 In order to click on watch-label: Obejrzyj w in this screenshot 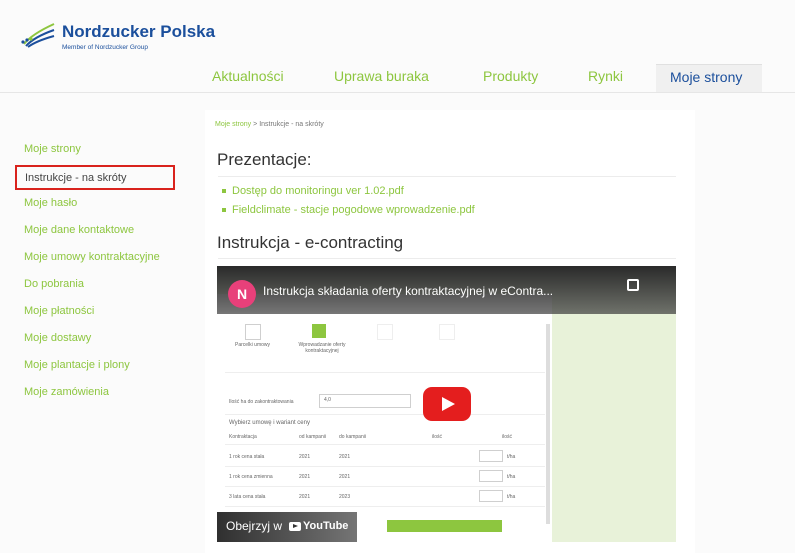, I will do `click(254, 526)`.